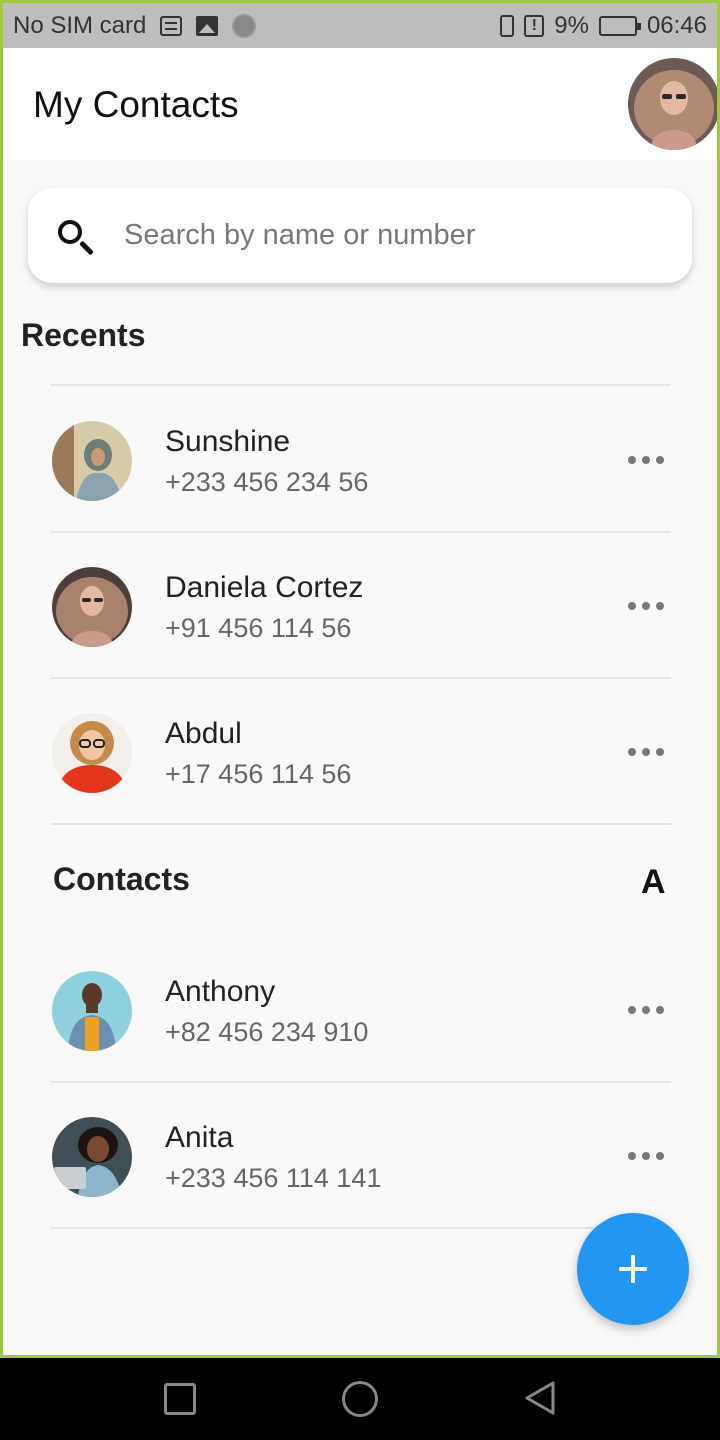 The image size is (720, 1440). Describe the element at coordinates (633, 1269) in the screenshot. I see `add-contact-button` at that location.